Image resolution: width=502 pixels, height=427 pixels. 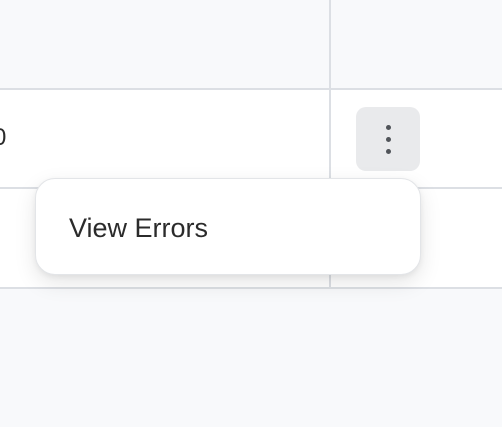 What do you see at coordinates (139, 228) in the screenshot?
I see `menu-item-label: View Errors` at bounding box center [139, 228].